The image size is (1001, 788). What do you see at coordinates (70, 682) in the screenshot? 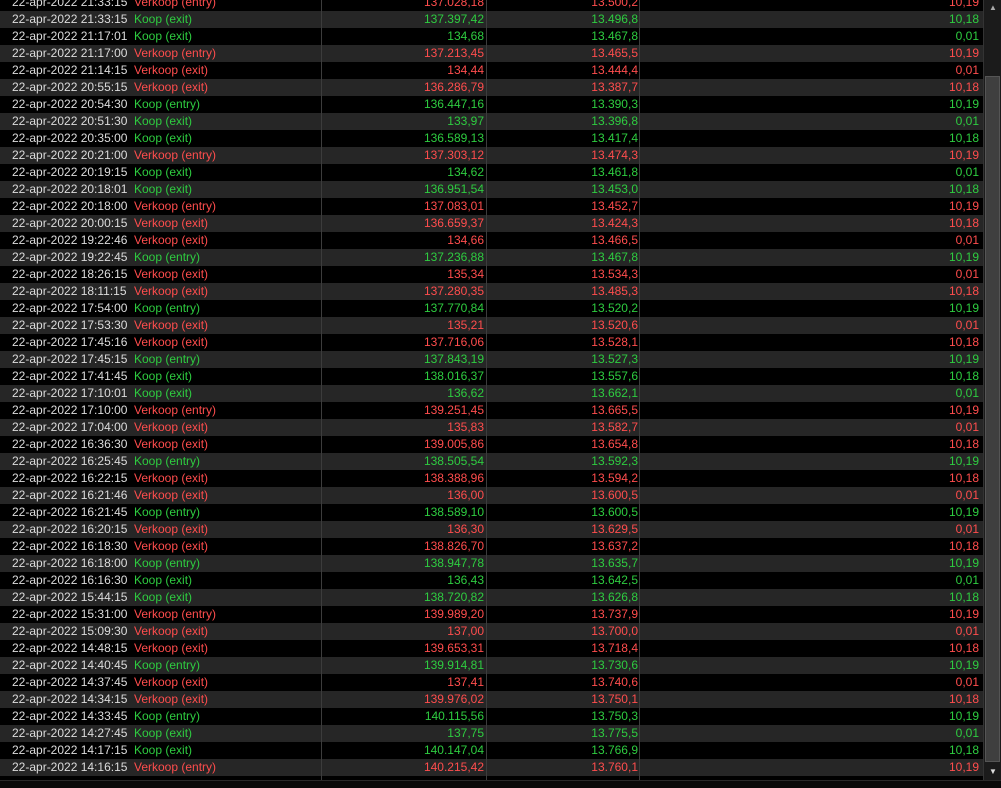
I see `cell-datetime: 22-apr-2022 14:37:45` at bounding box center [70, 682].